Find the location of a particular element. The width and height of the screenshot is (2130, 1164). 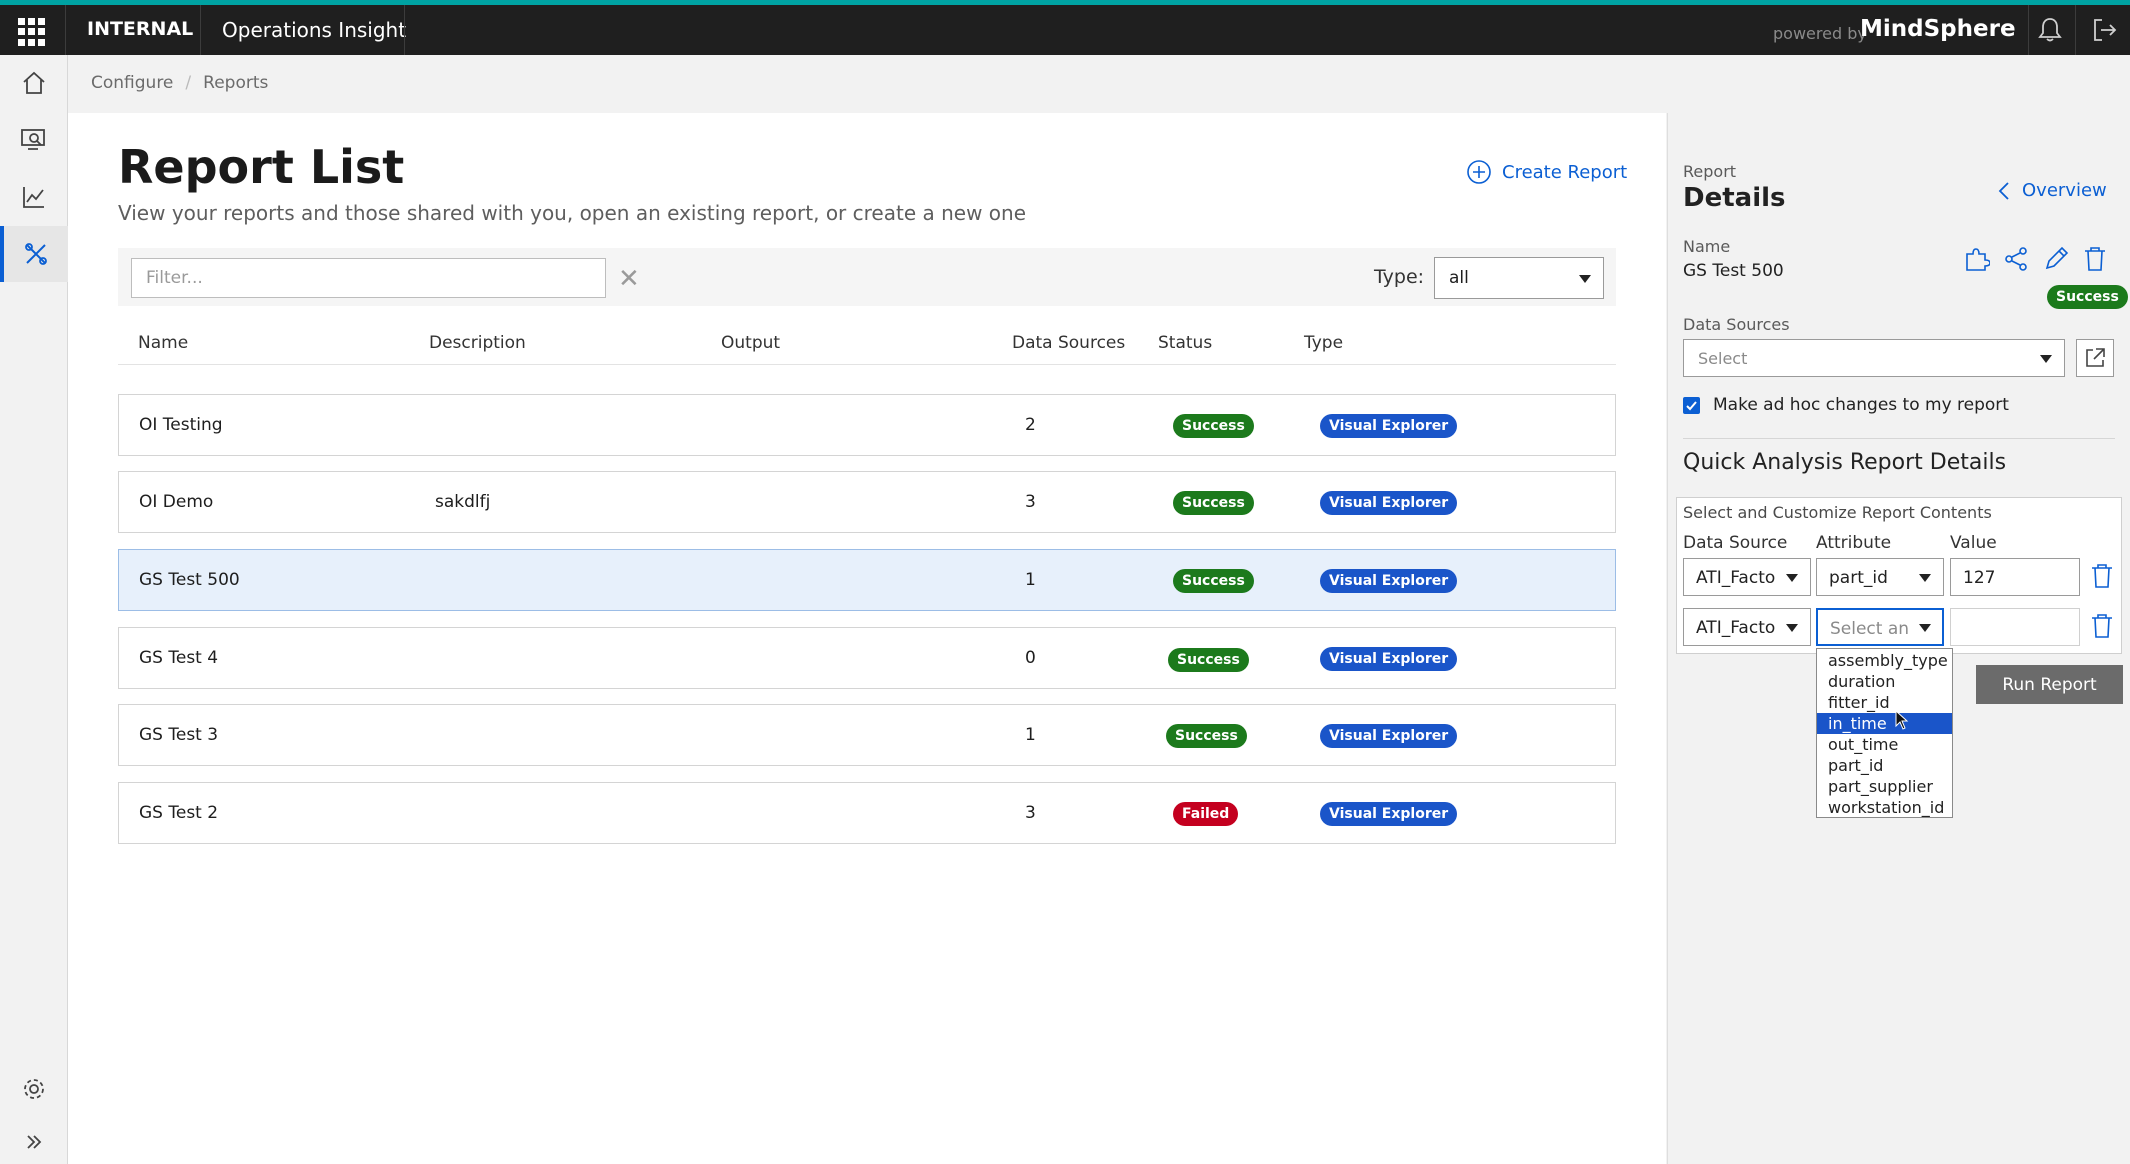

data-source-select-2: ATI_Facto is located at coordinates (1747, 627).